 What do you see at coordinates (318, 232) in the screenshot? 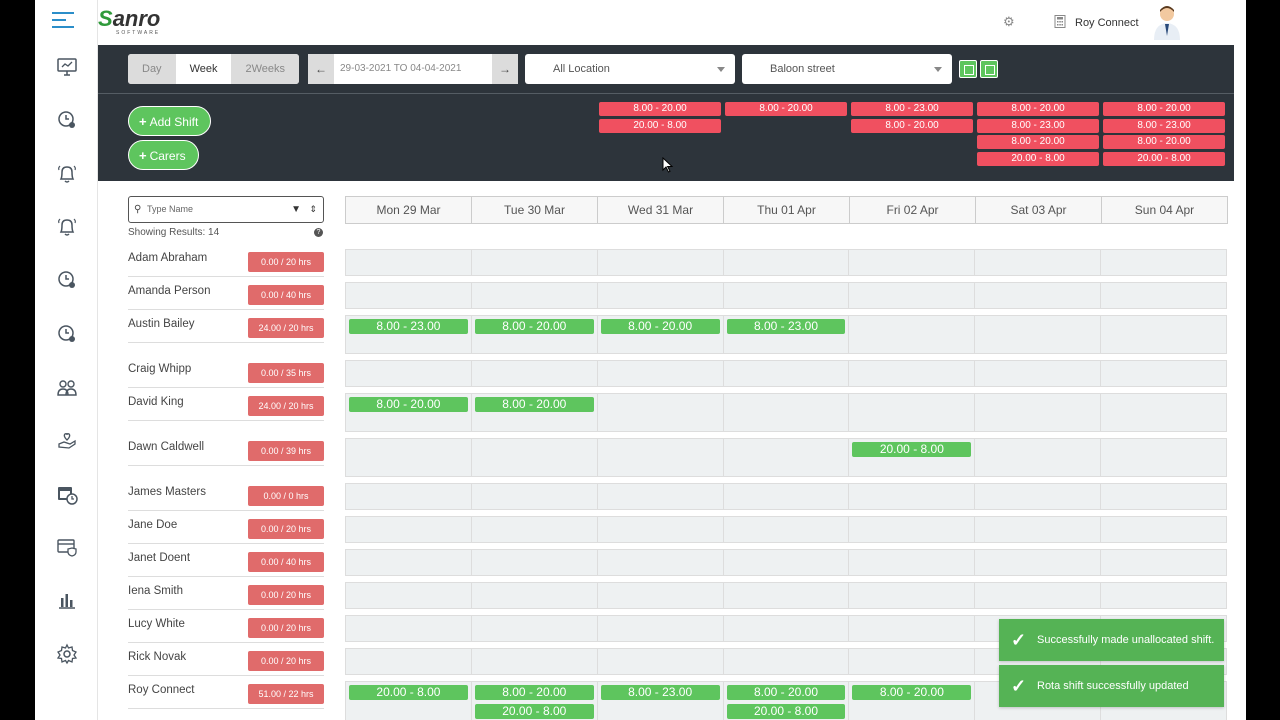
I see `help-icon: ?` at bounding box center [318, 232].